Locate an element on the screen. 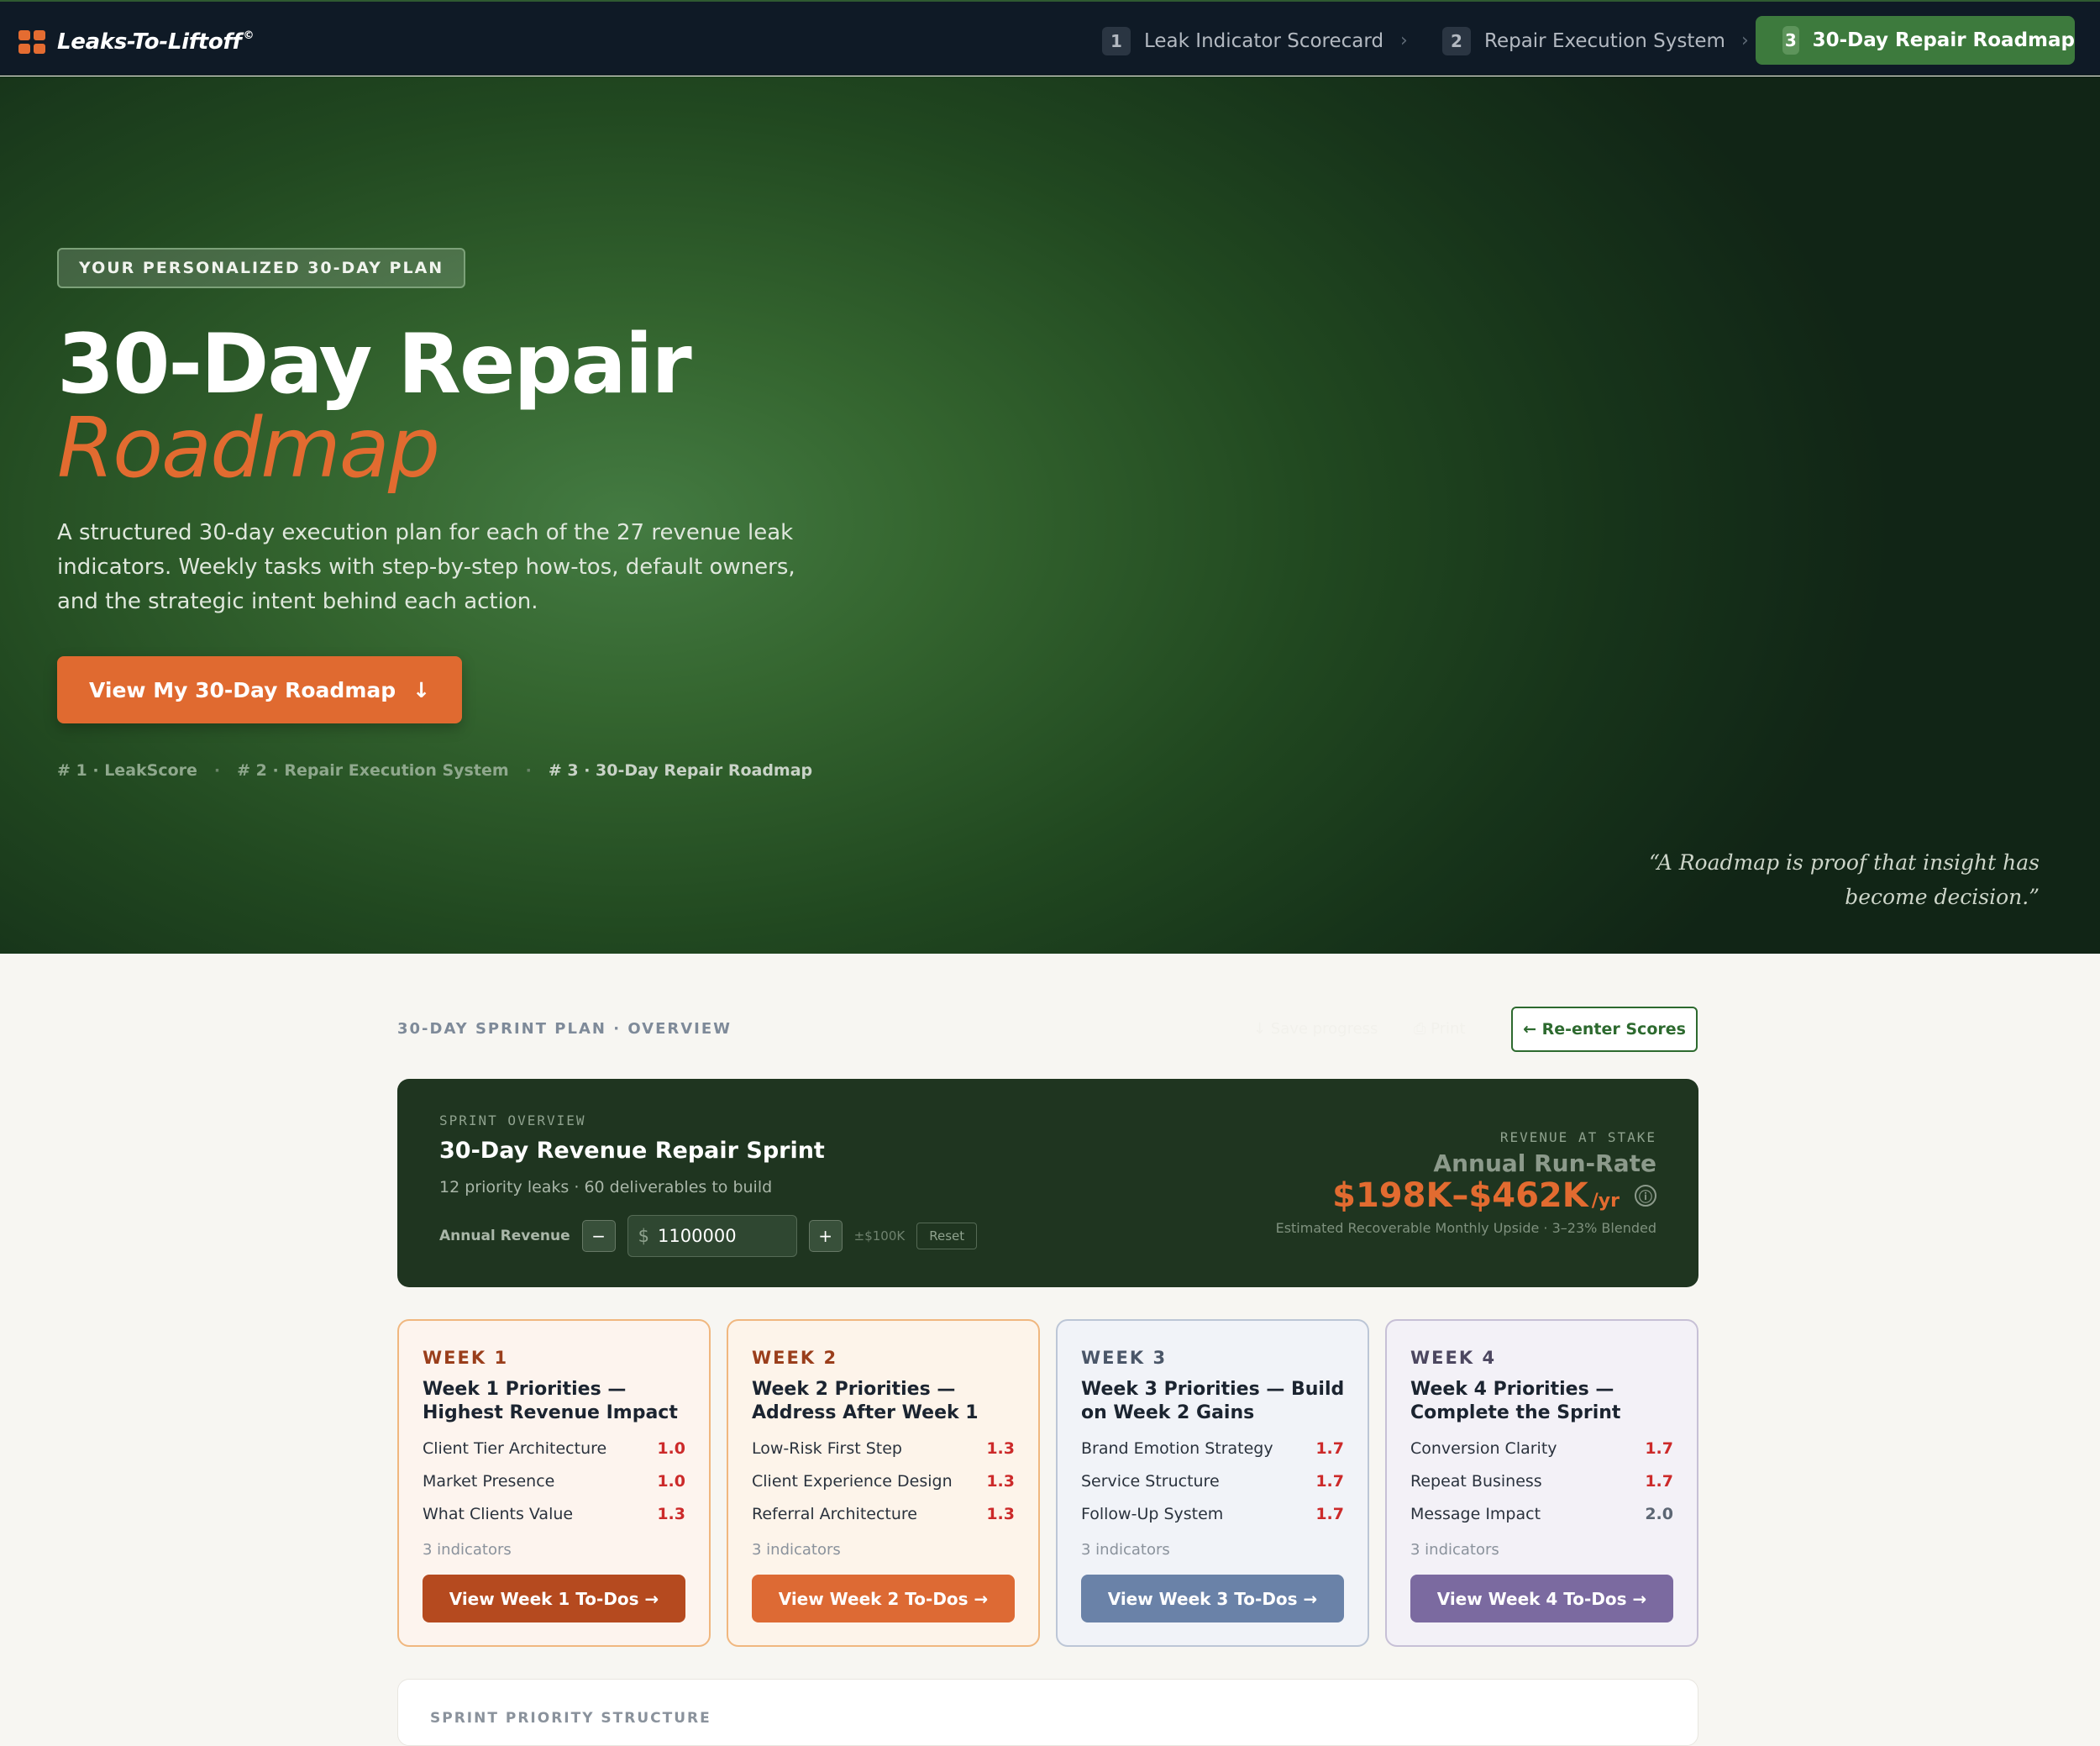  indicator-row: Low-Risk First Step 1.3 is located at coordinates (883, 1448).